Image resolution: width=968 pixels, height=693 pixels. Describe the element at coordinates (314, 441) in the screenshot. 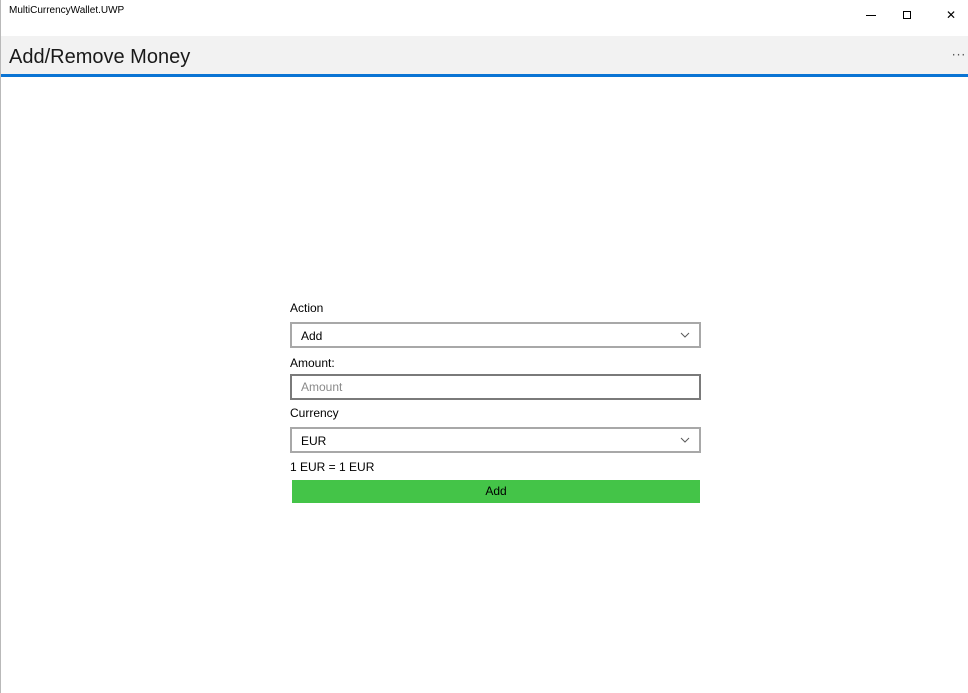

I see `currency-selected-value: EUR` at that location.